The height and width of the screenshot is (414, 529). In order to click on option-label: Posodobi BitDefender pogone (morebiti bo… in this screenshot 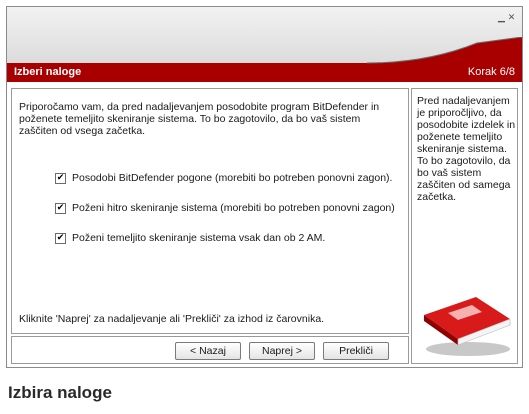, I will do `click(232, 178)`.